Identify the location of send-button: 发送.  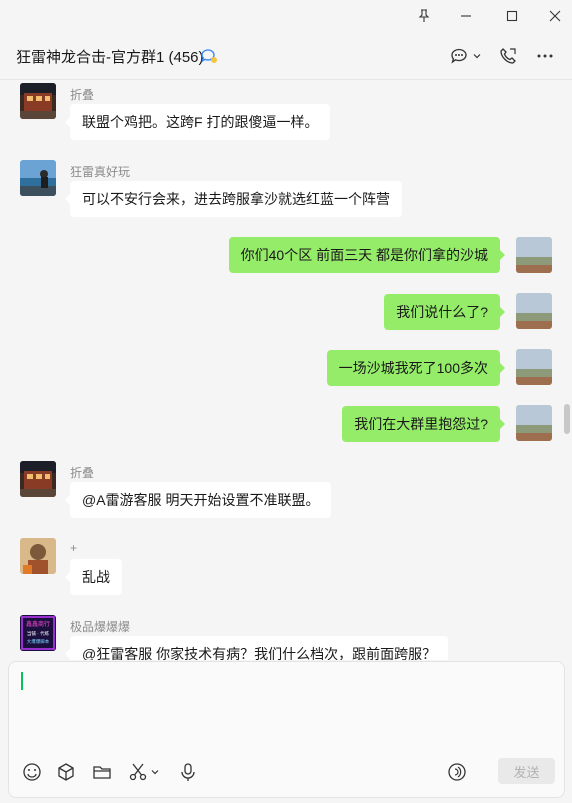
(526, 771).